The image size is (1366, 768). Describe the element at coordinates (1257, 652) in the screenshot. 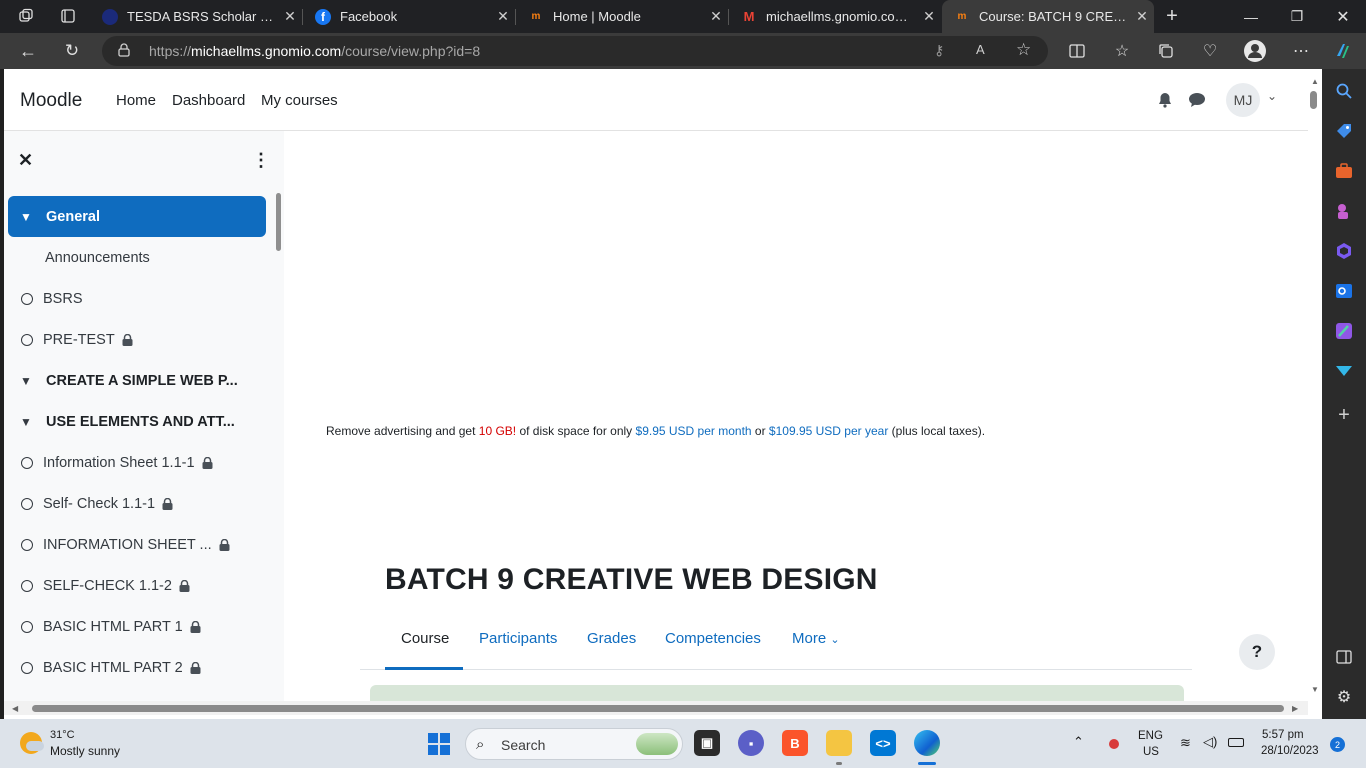

I see `help-button: ?` at that location.